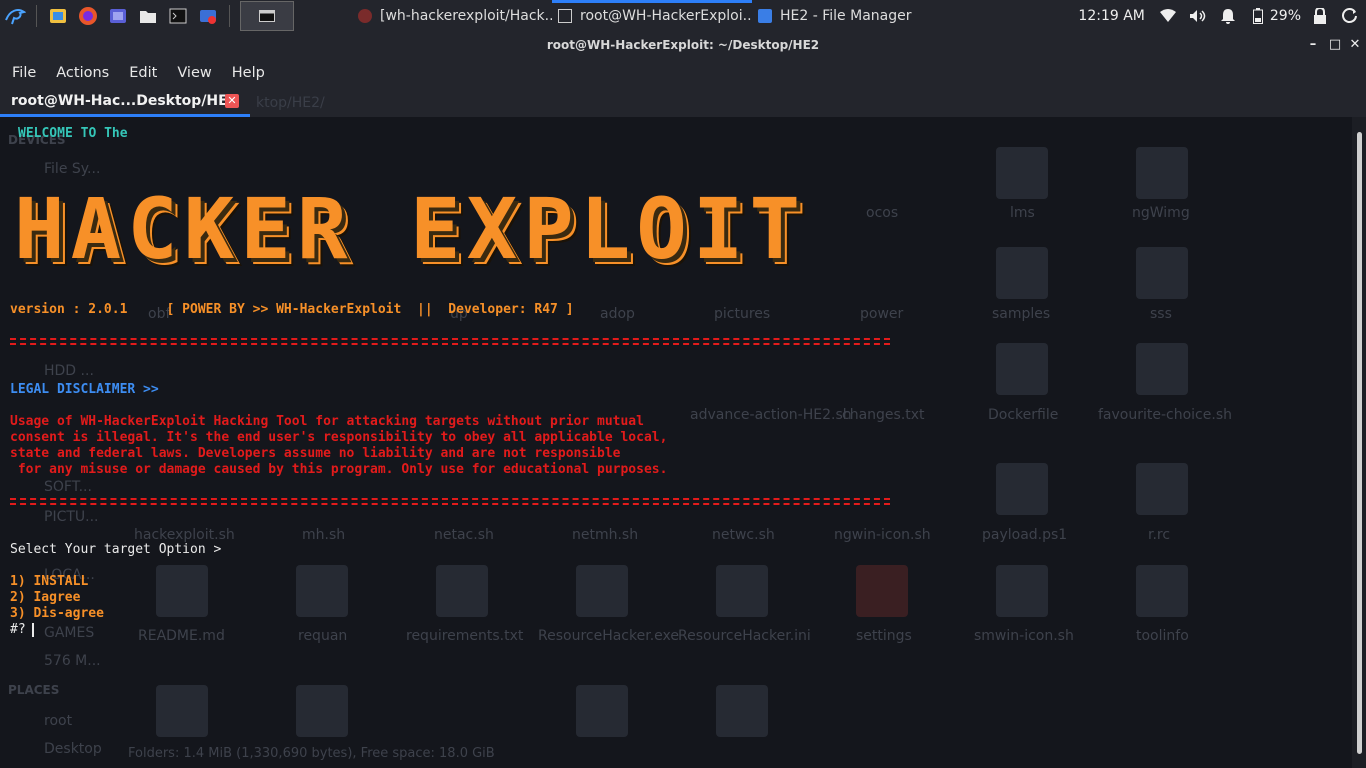 The image size is (1366, 768). Describe the element at coordinates (1335, 45) in the screenshot. I see `maximize-button: □` at that location.